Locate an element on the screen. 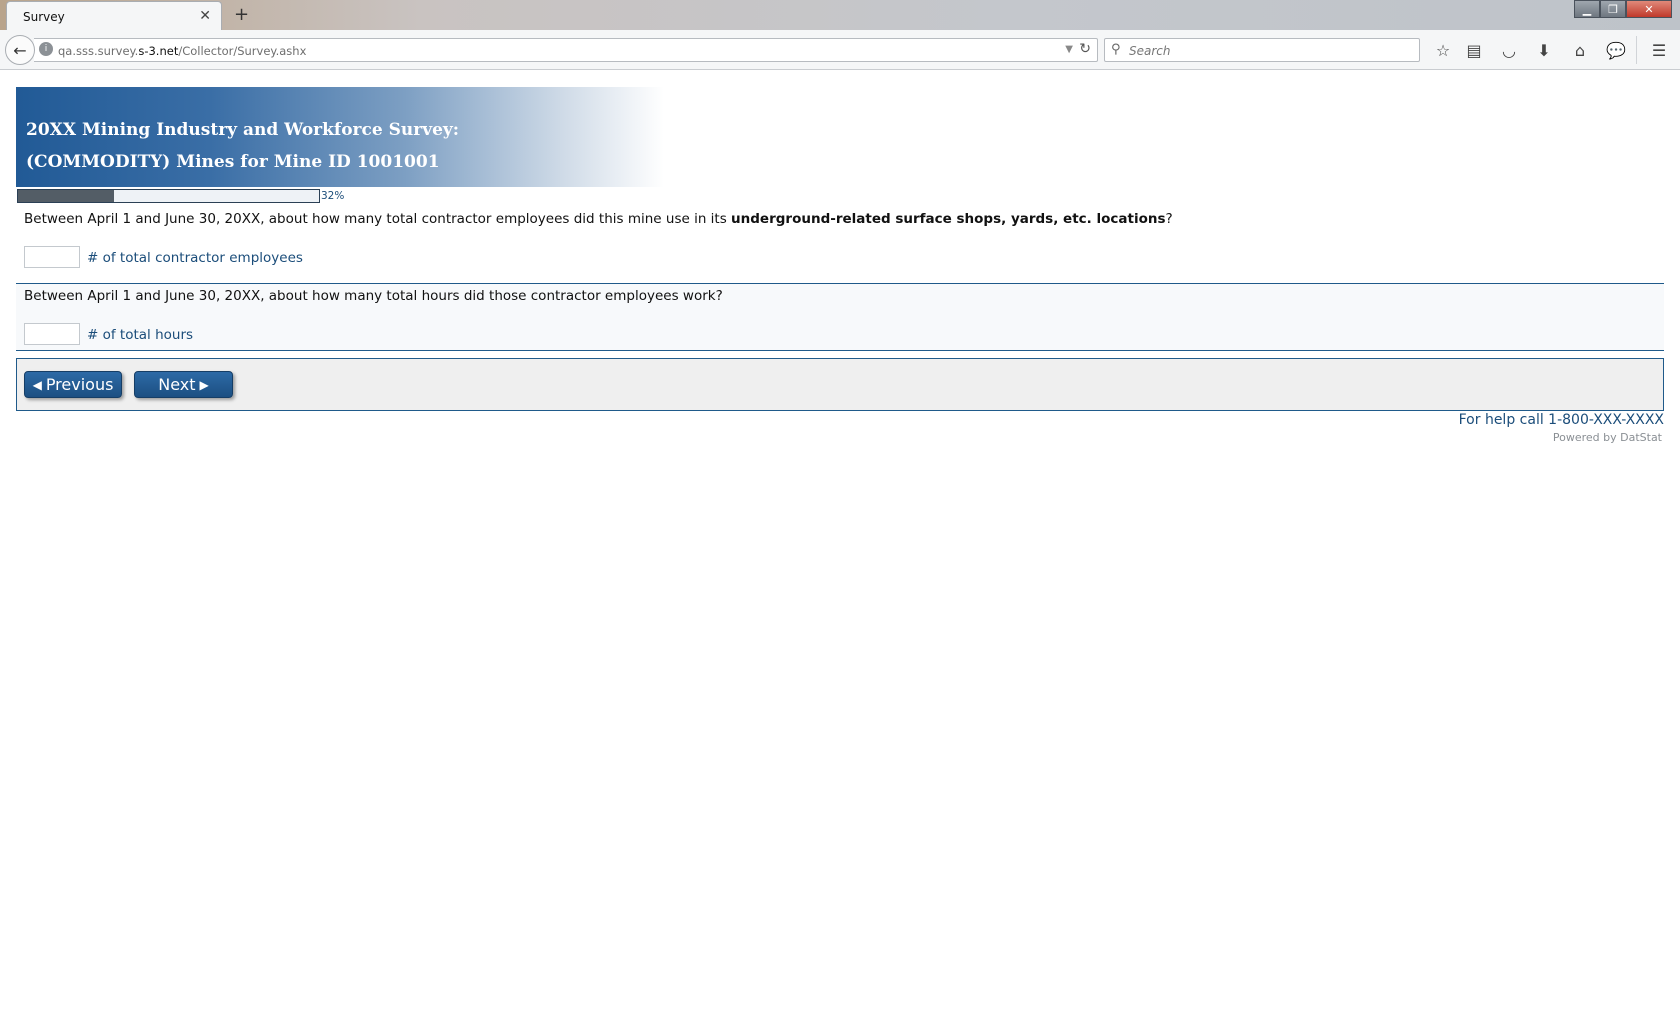  toolbar-separator is located at coordinates (1636, 50).